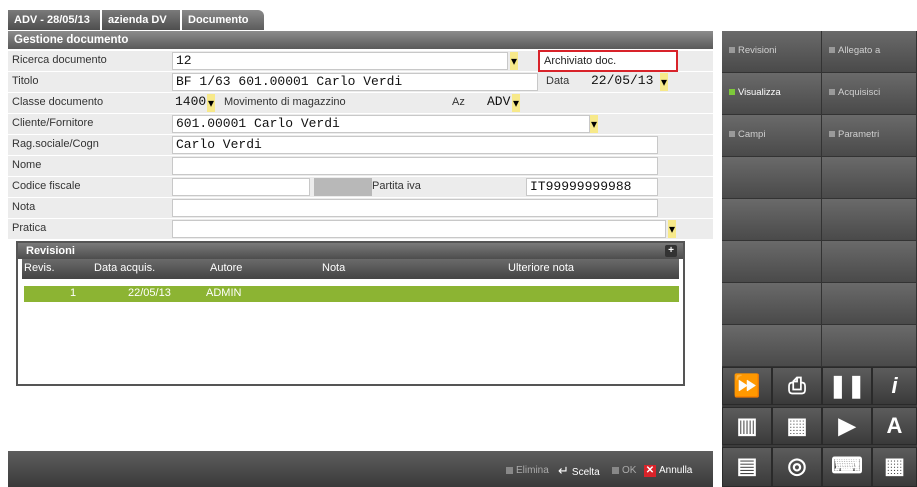 The height and width of the screenshot is (487, 917). I want to click on nome-label: Nome, so click(27, 165).